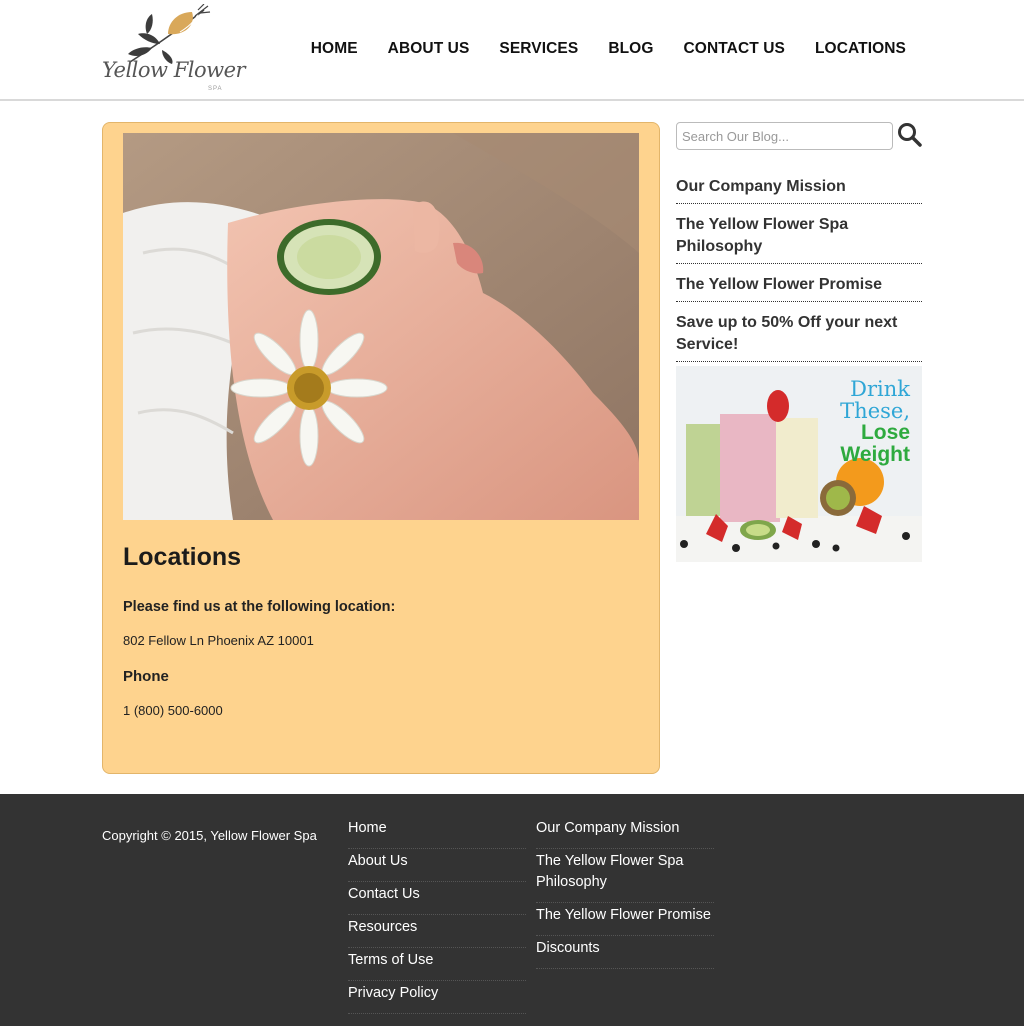 The image size is (1024, 1026). Describe the element at coordinates (146, 676) in the screenshot. I see `phone-heading: Phone` at that location.